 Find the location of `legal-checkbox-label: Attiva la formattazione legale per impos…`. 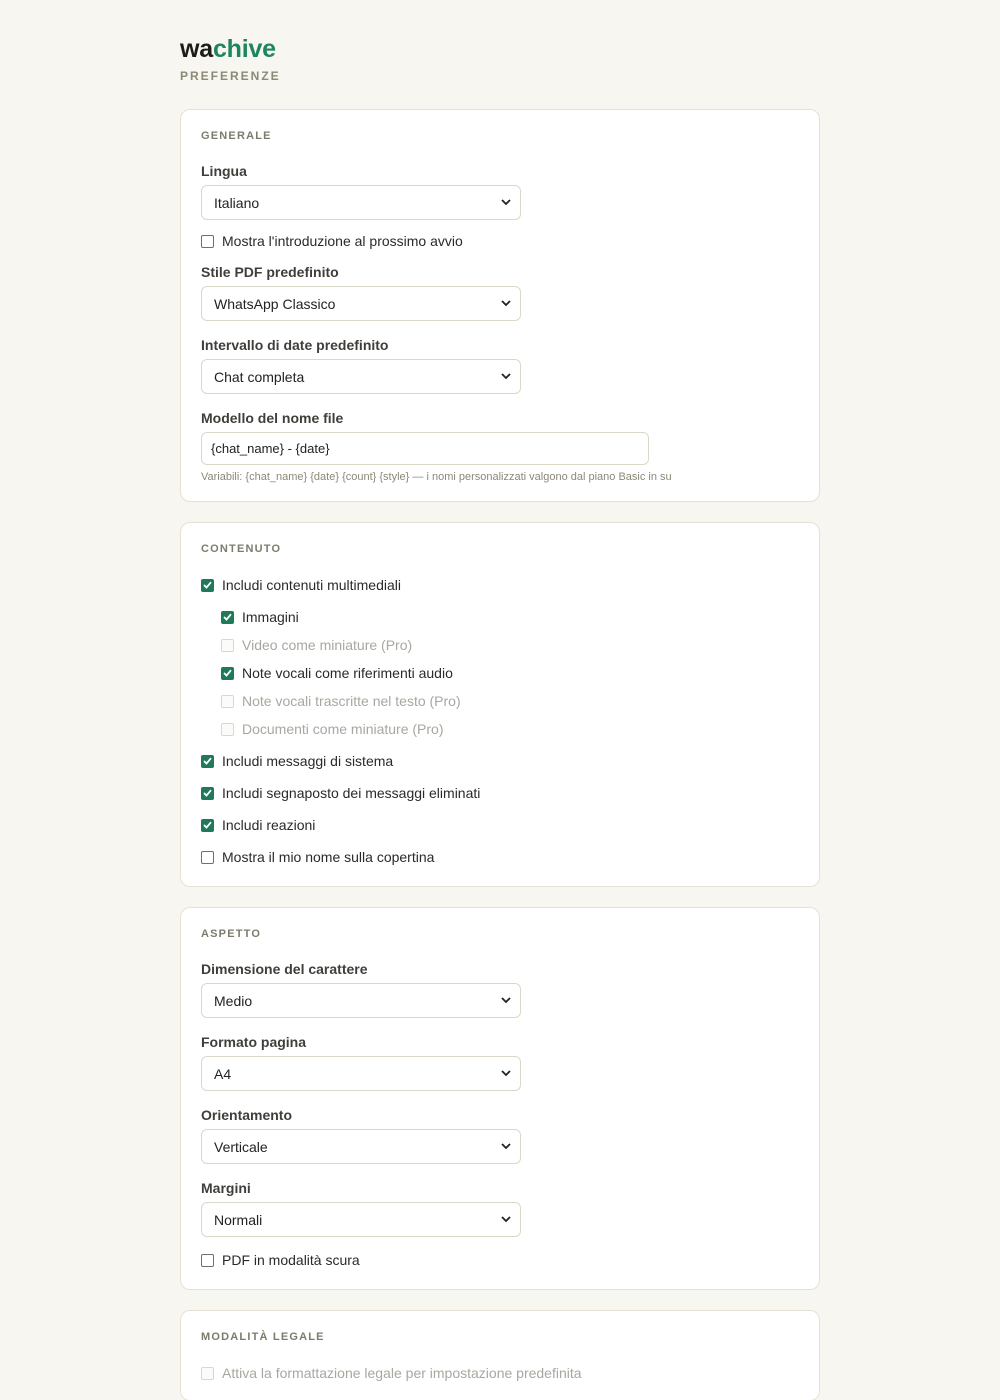

legal-checkbox-label: Attiva la formattazione legale per impos… is located at coordinates (402, 1373).